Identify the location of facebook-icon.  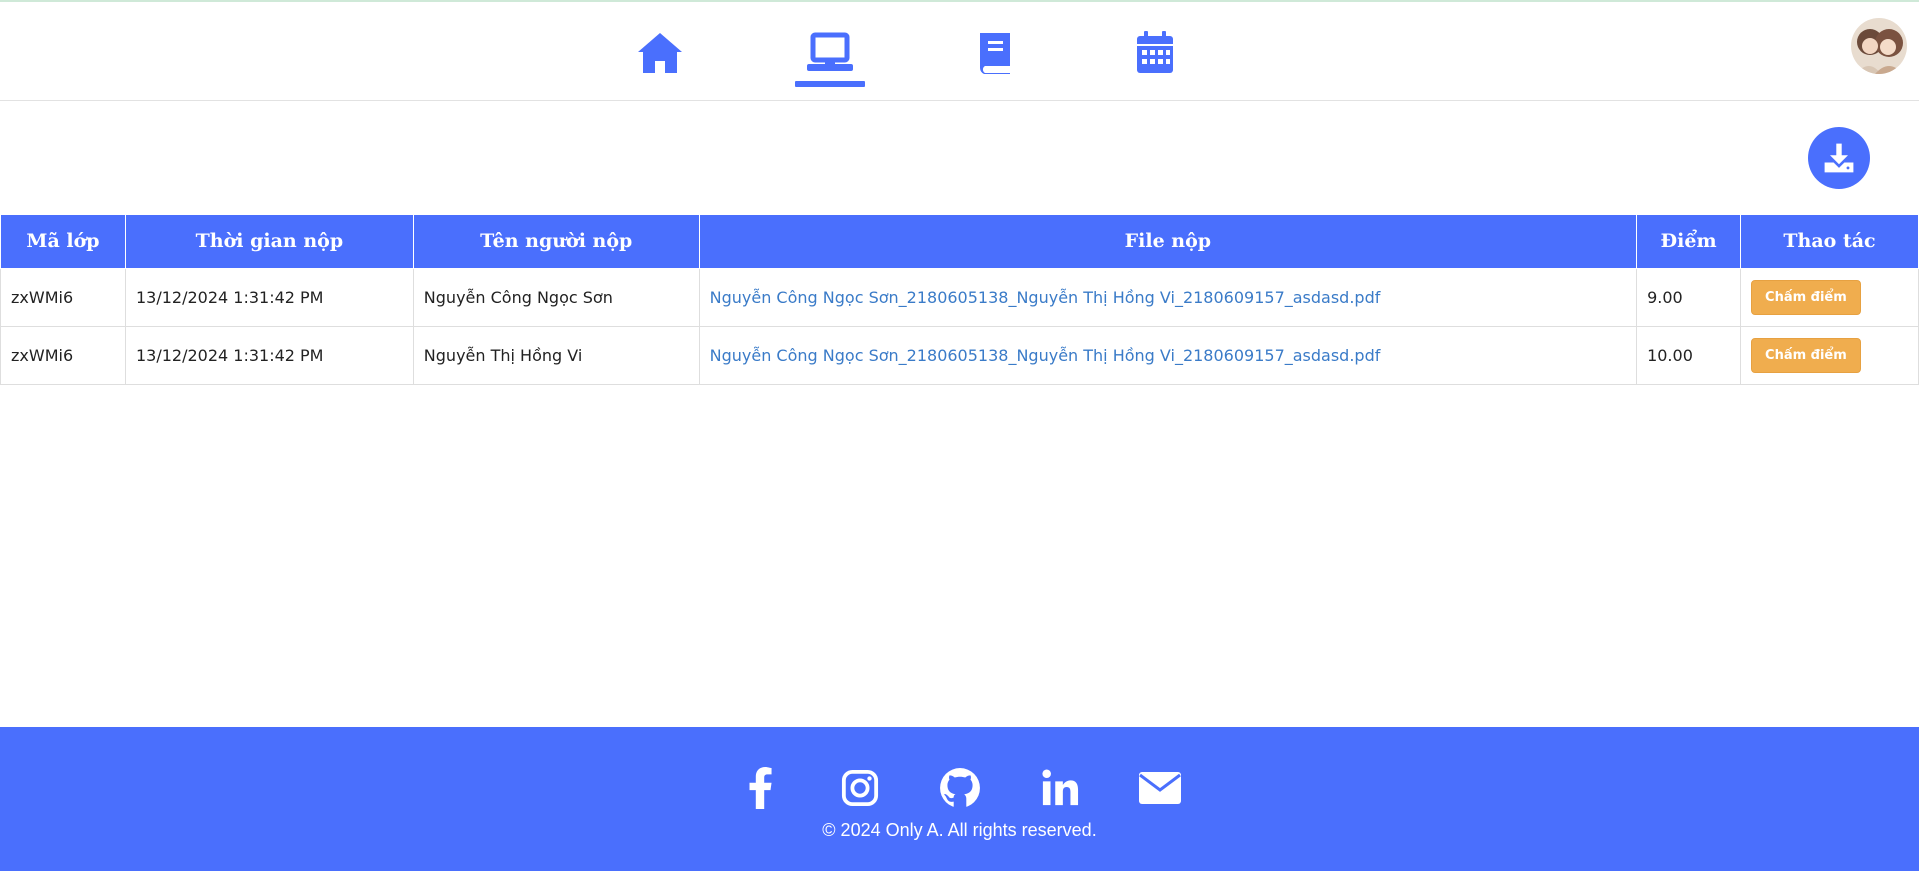
(760, 788).